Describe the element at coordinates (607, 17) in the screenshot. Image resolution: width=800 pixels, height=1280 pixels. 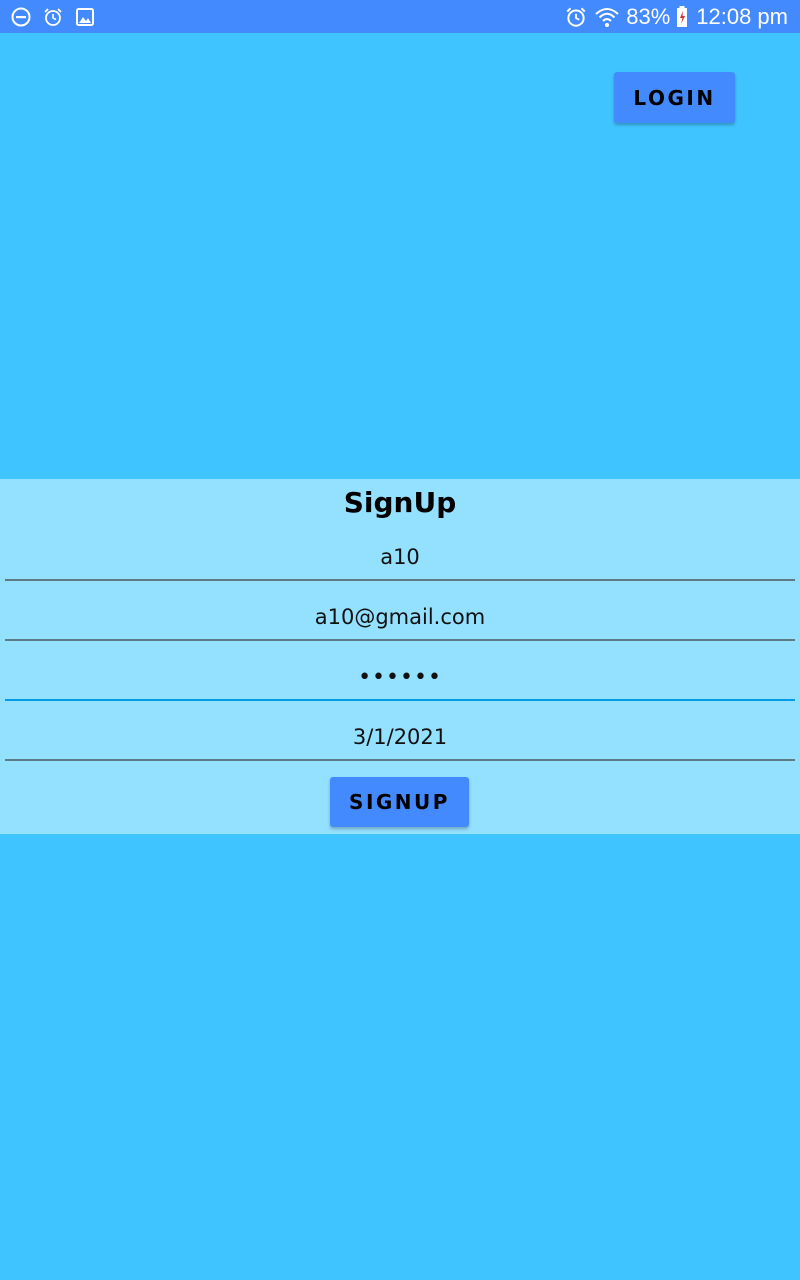
I see `wifi-icon` at that location.